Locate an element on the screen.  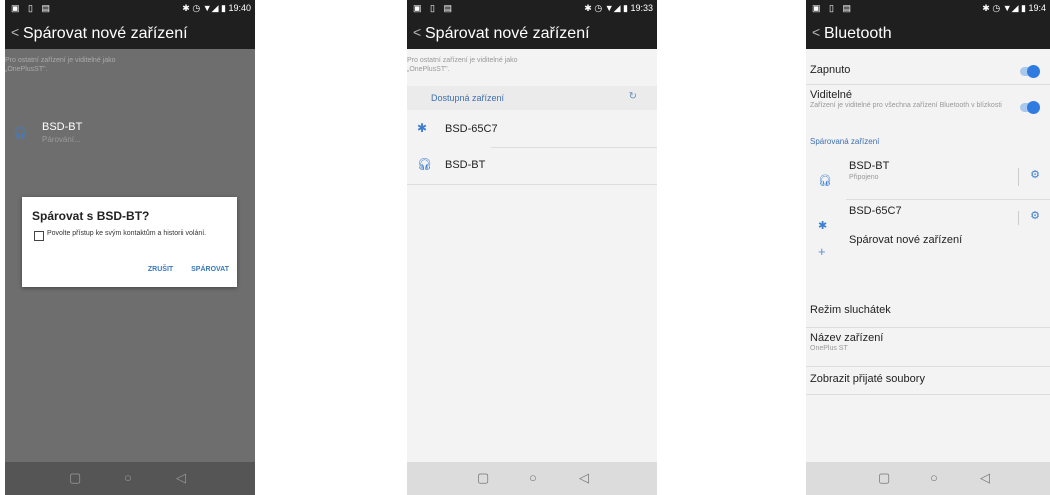
plus-icon: + is located at coordinates (822, 251).